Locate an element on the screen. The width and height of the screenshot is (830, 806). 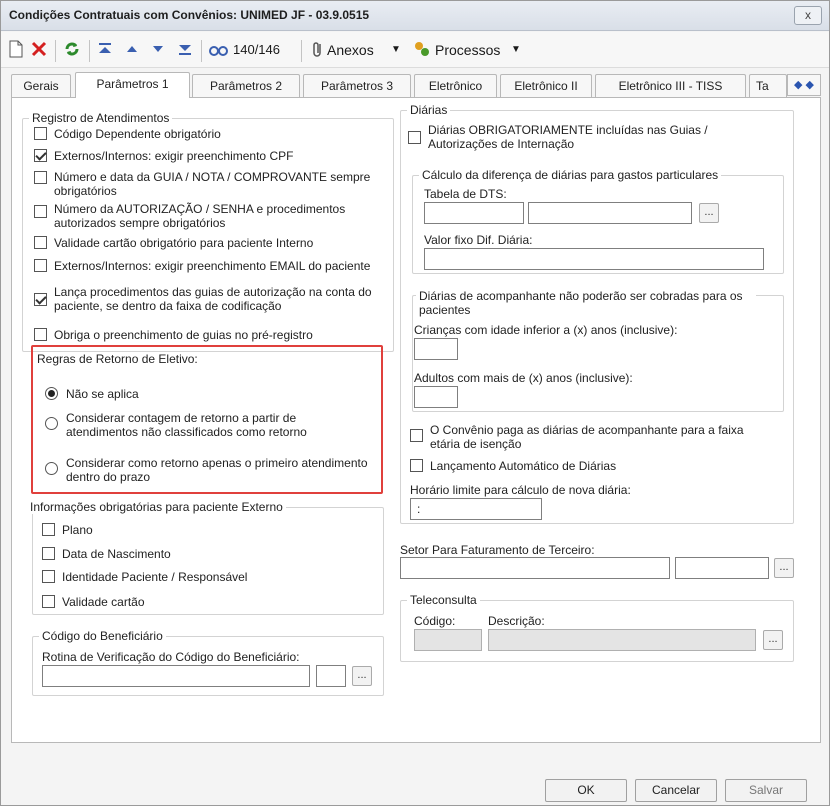
radio-nao-se-aplica is located at coordinates (51, 393).